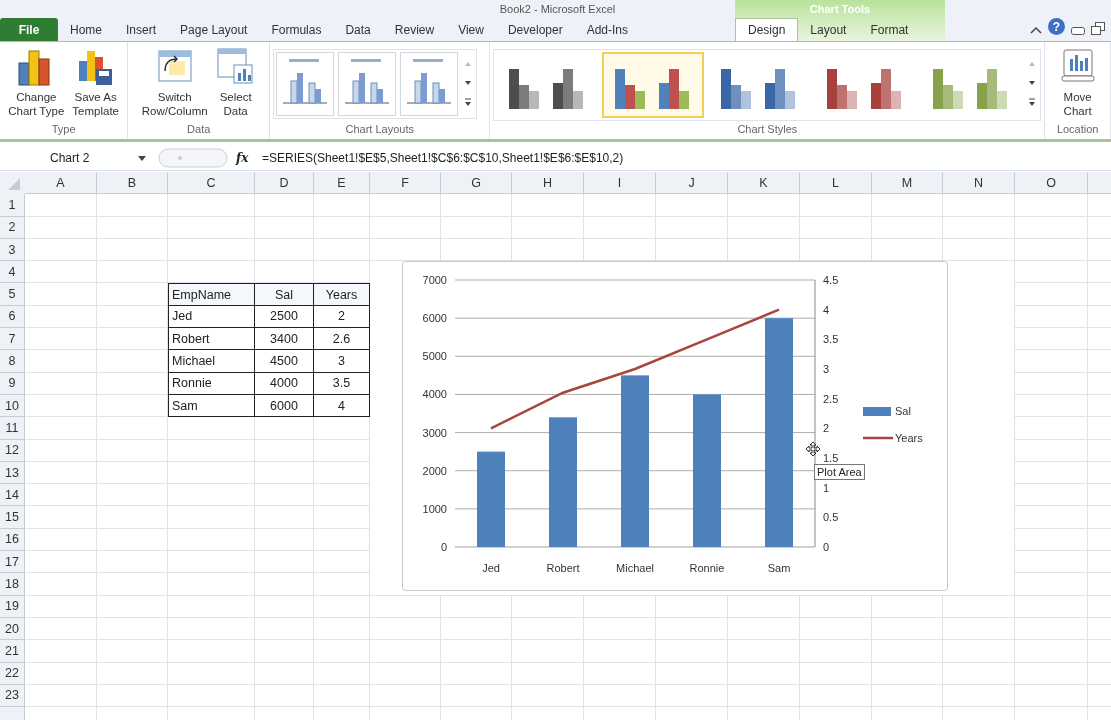 This screenshot has width=1111, height=720. What do you see at coordinates (548, 183) in the screenshot?
I see `column-header: H` at bounding box center [548, 183].